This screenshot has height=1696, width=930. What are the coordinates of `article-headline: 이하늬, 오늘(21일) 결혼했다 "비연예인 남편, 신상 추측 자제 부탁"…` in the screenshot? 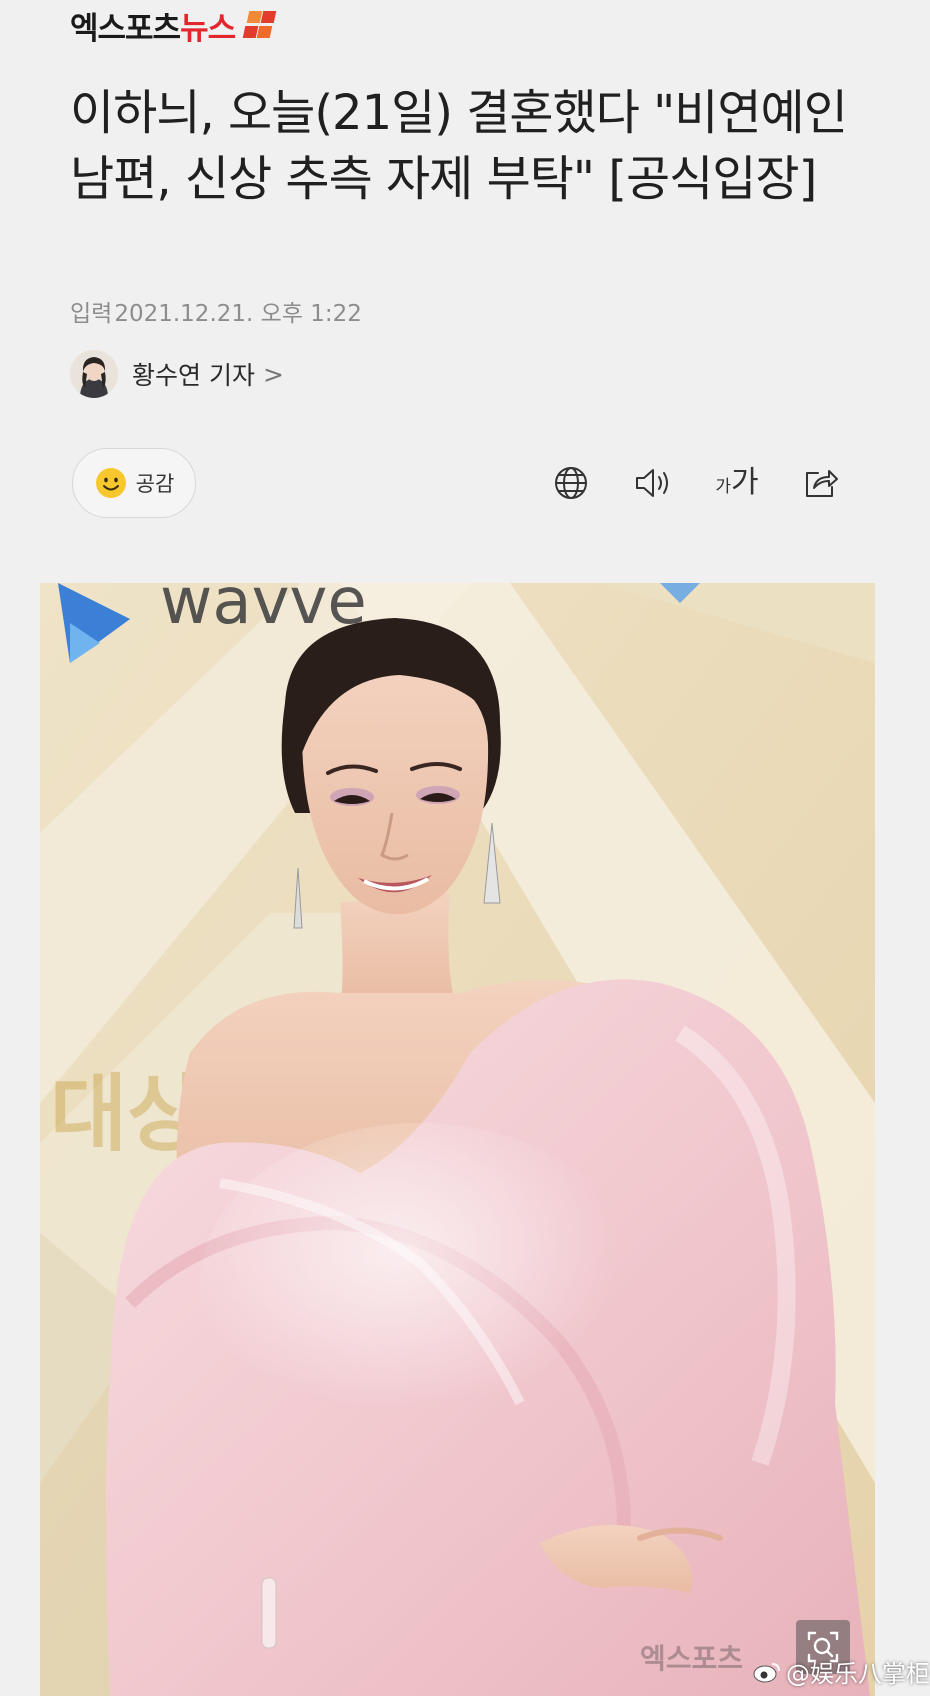 It's located at (459, 146).